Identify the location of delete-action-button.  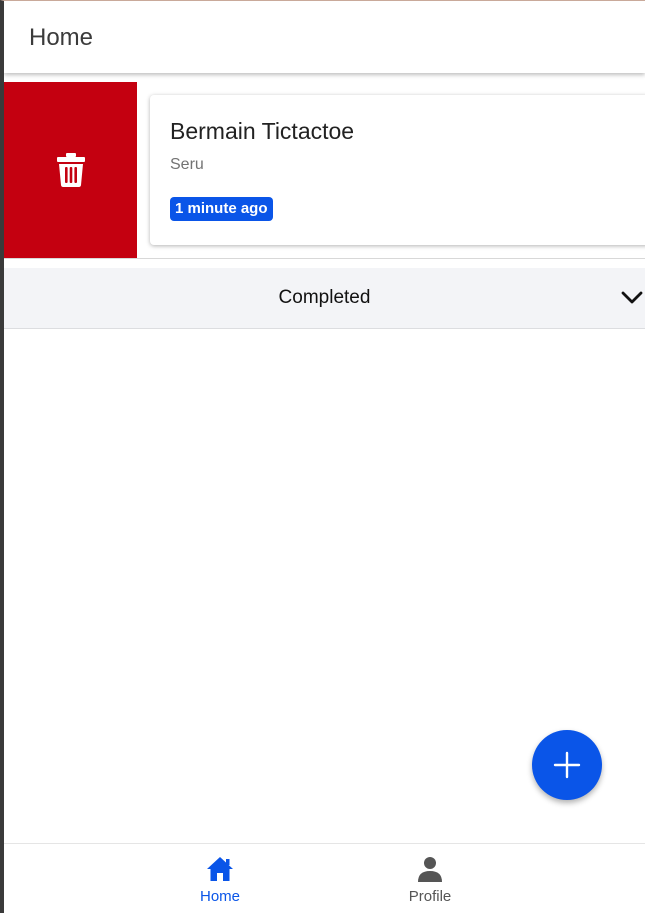
(70, 170).